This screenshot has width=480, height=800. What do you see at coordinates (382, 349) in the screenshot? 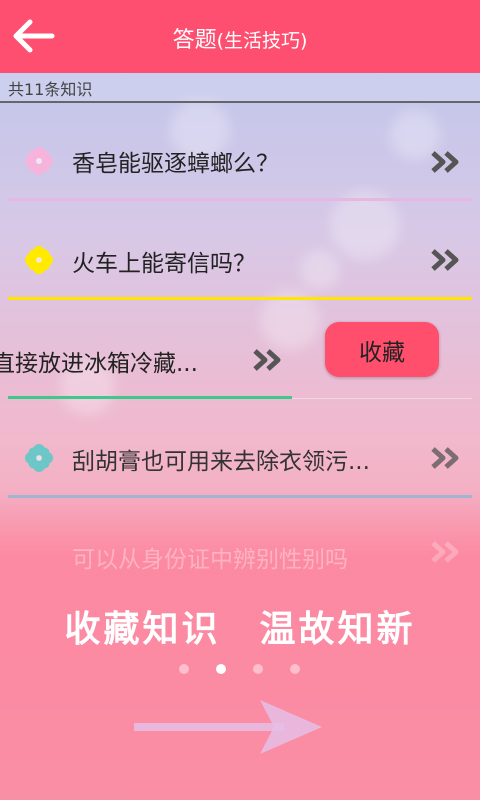
I see `favorite-button: 收藏` at bounding box center [382, 349].